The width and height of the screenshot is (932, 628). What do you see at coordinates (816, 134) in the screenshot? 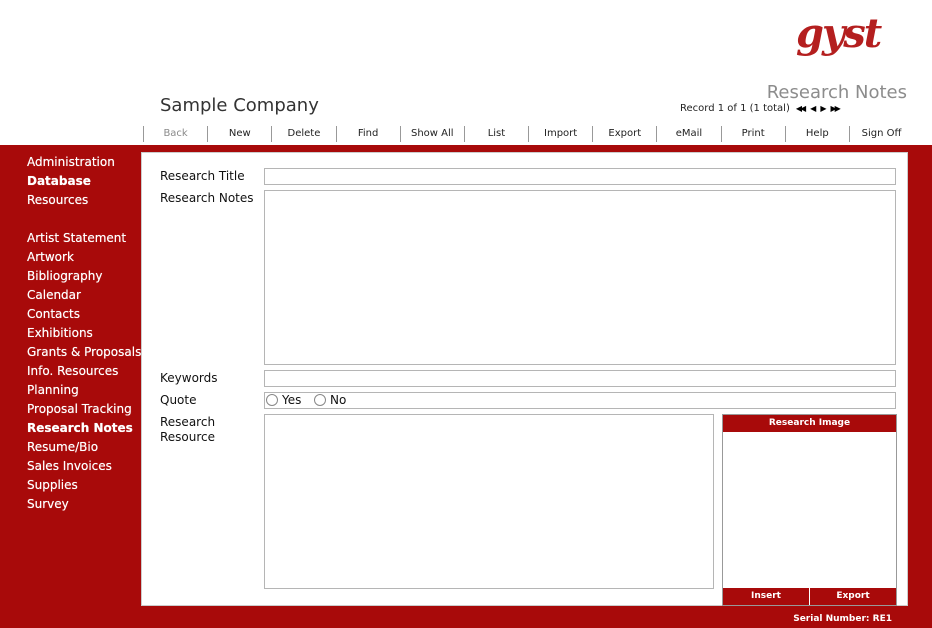
I see `help-button: Help` at bounding box center [816, 134].